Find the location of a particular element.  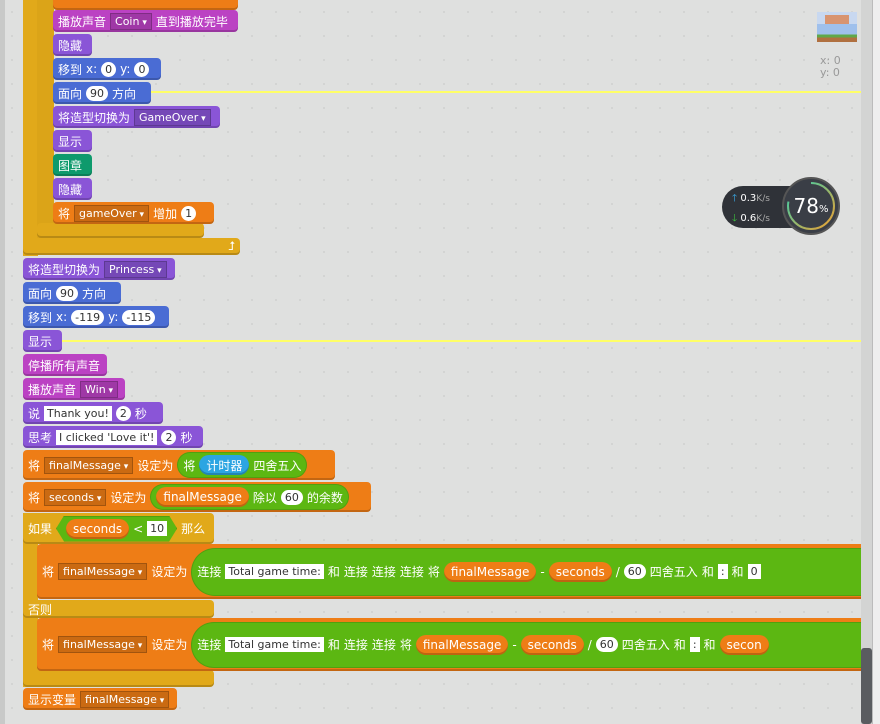

round-reporter: 将计时器 四舍五入 is located at coordinates (242, 465).